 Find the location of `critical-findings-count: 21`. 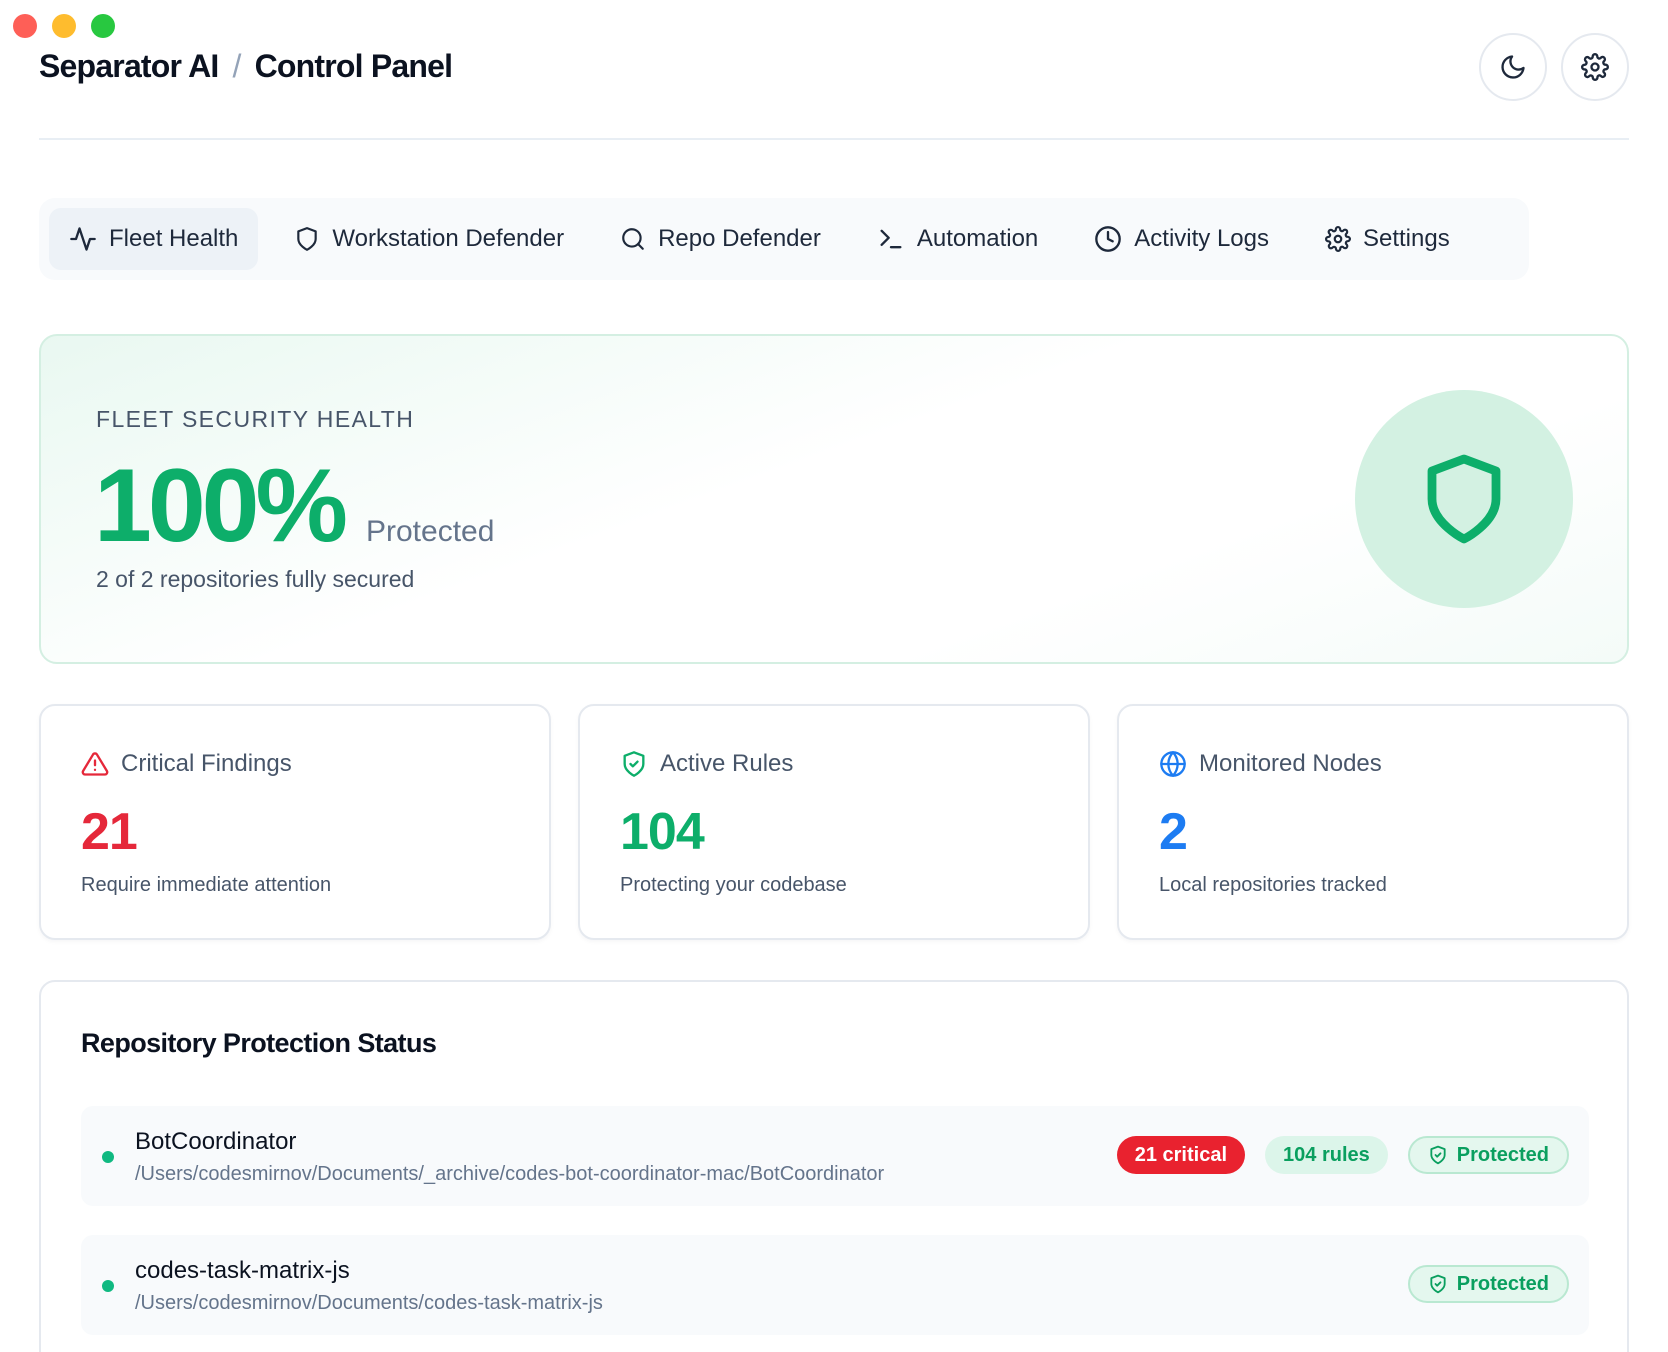

critical-findings-count: 21 is located at coordinates (109, 832).